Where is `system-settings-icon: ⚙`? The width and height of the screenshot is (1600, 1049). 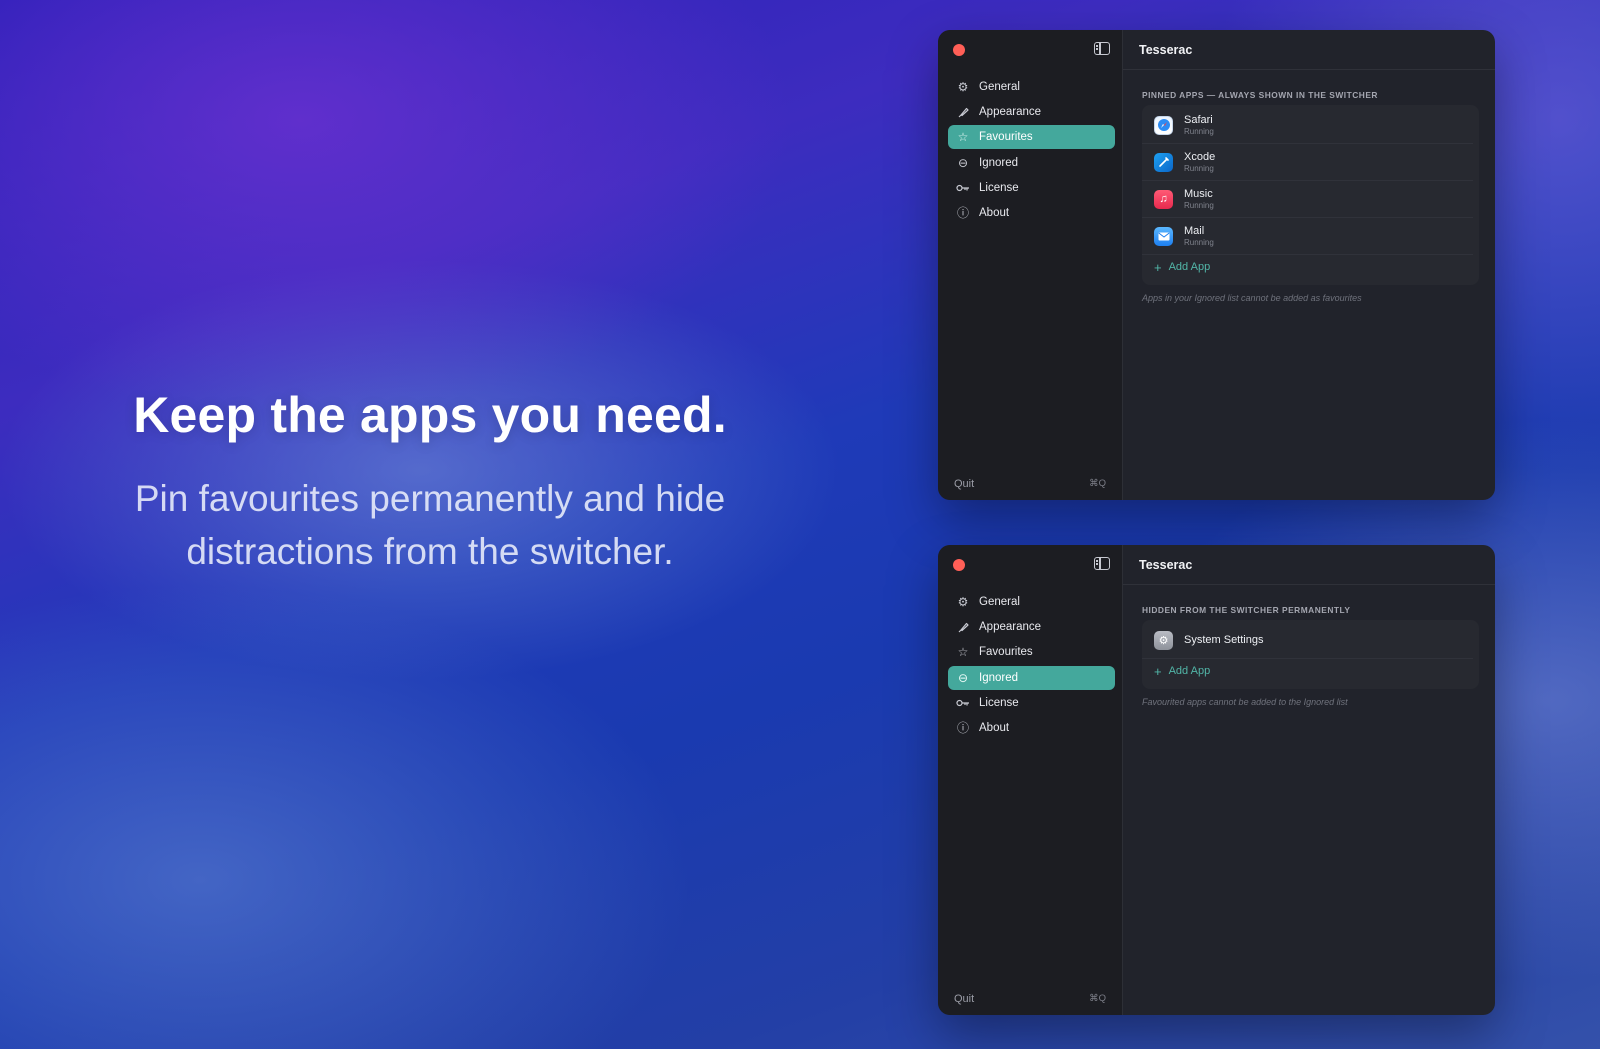 system-settings-icon: ⚙ is located at coordinates (1163, 640).